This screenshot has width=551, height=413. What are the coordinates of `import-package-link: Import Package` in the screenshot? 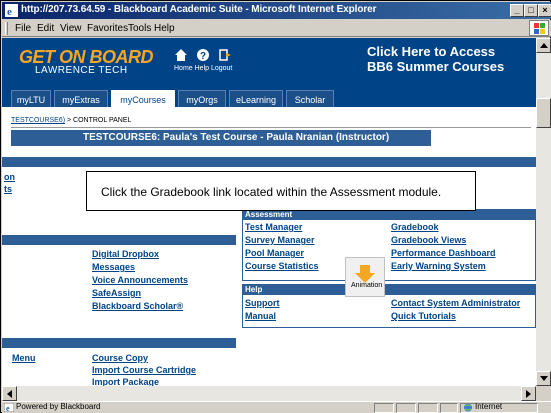 It's located at (125, 381).